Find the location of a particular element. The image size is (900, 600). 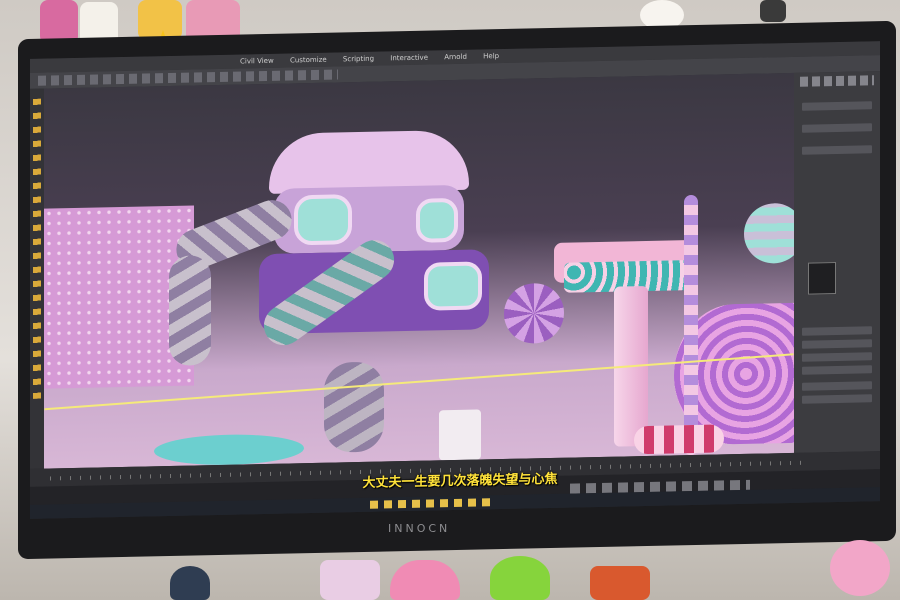

left-toolbar is located at coordinates (37, 278).